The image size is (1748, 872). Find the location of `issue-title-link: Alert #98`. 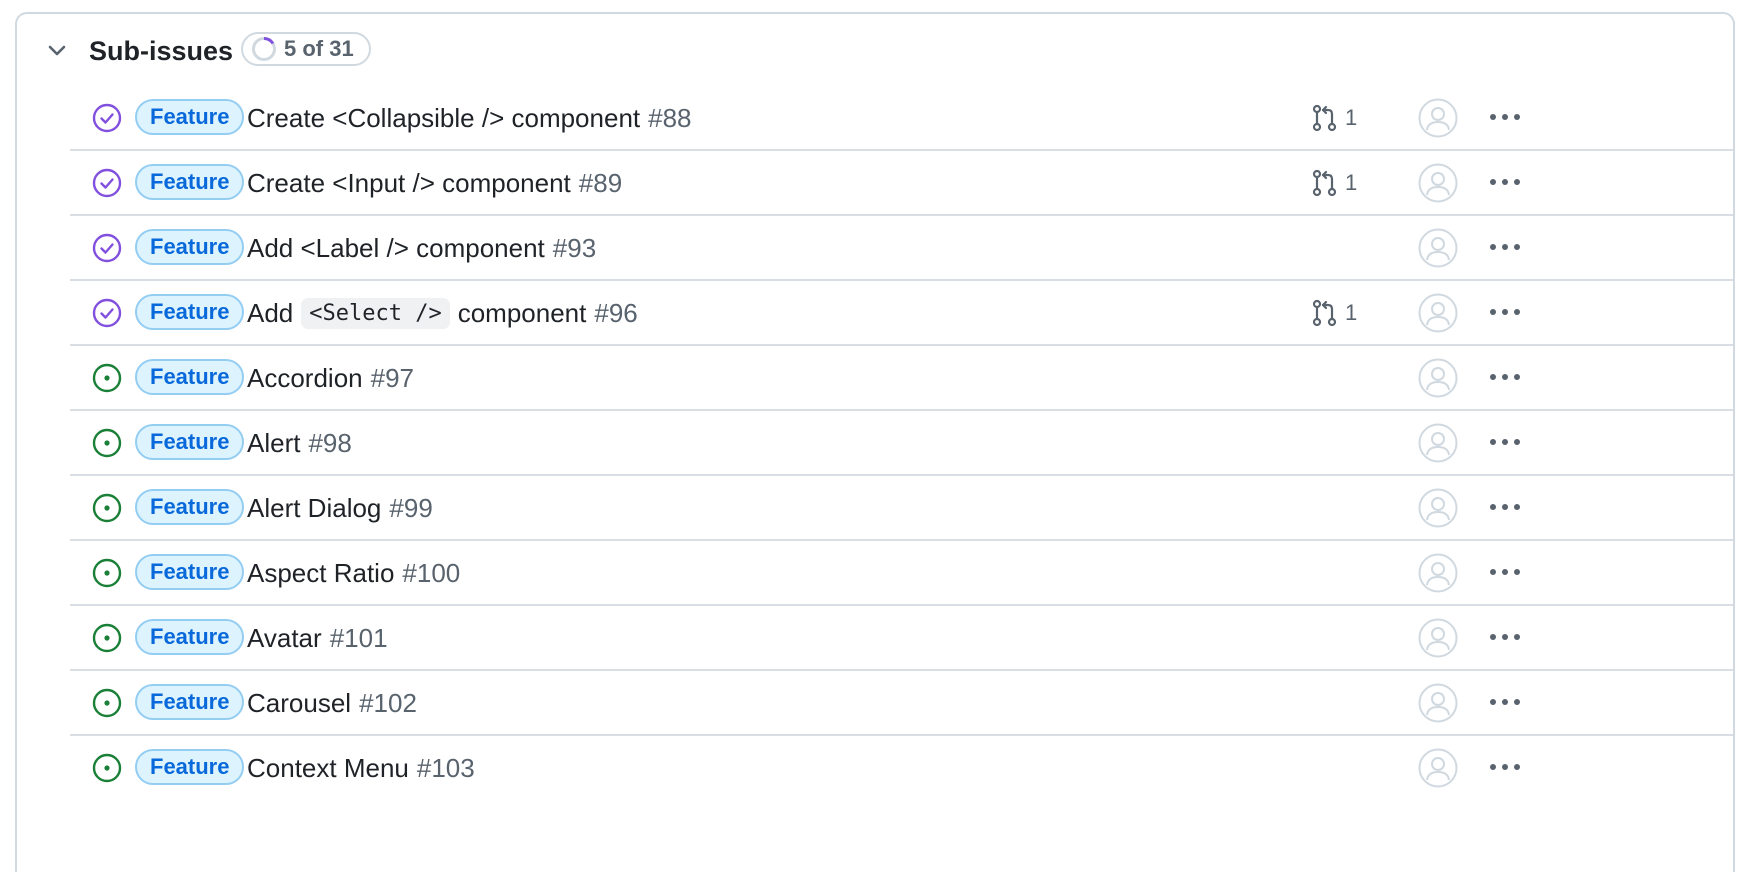

issue-title-link: Alert #98 is located at coordinates (299, 443).